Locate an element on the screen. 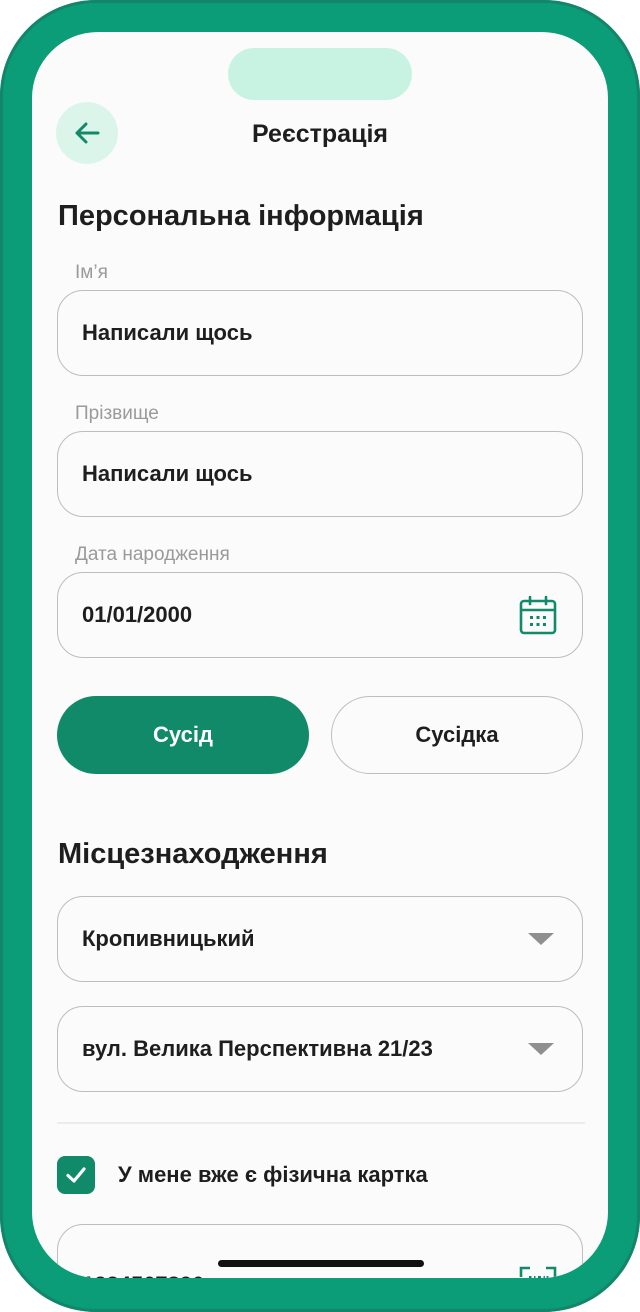 Image resolution: width=640 pixels, height=1312 pixels. last-name-value: Написали щось is located at coordinates (167, 473).